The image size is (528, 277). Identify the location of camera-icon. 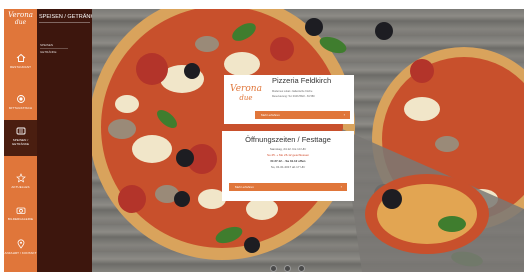
(20, 210).